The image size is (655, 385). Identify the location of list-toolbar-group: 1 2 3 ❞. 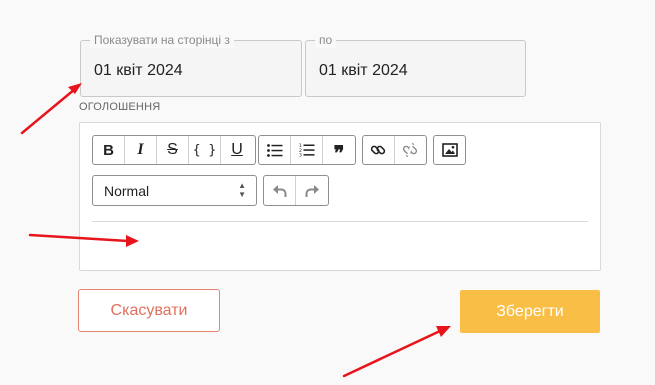
(307, 150).